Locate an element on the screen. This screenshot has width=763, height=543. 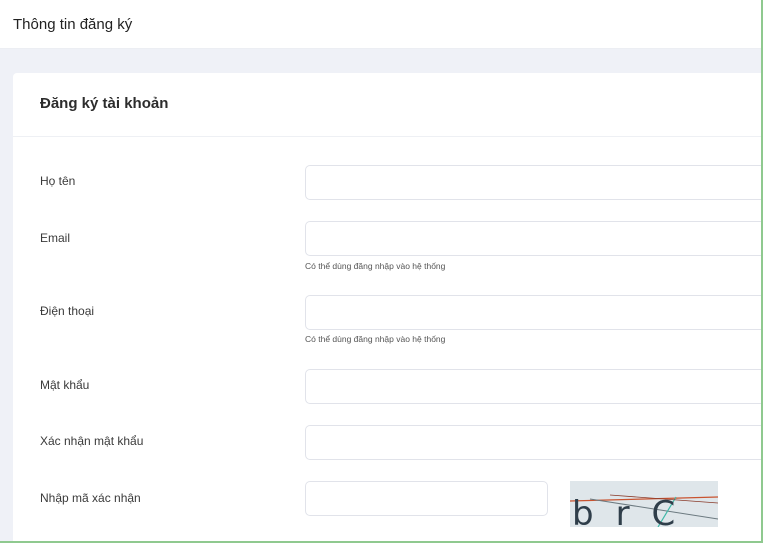
captcha-text: brC is located at coordinates (634, 510).